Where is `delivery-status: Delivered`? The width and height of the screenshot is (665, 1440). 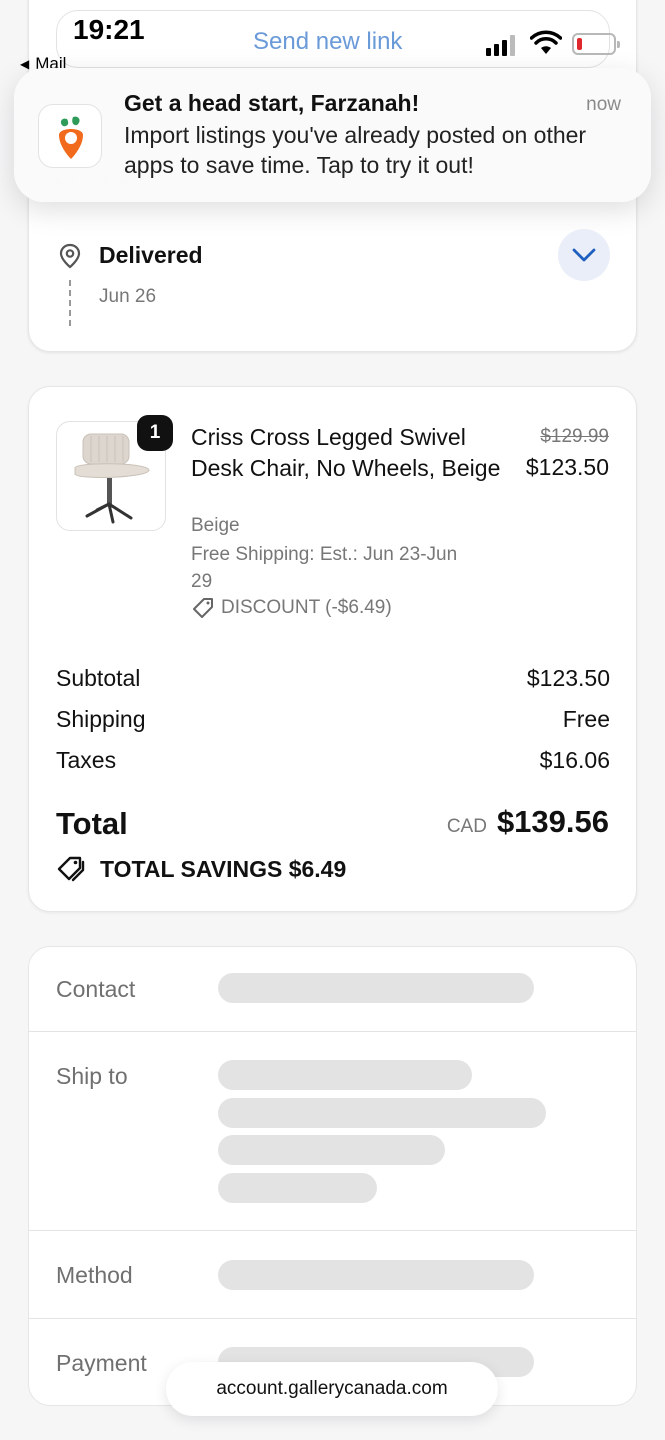 delivery-status: Delivered is located at coordinates (151, 255).